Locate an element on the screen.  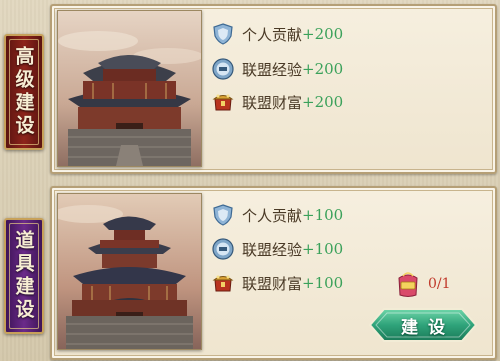
build-button: 建设 is located at coordinates (423, 325).